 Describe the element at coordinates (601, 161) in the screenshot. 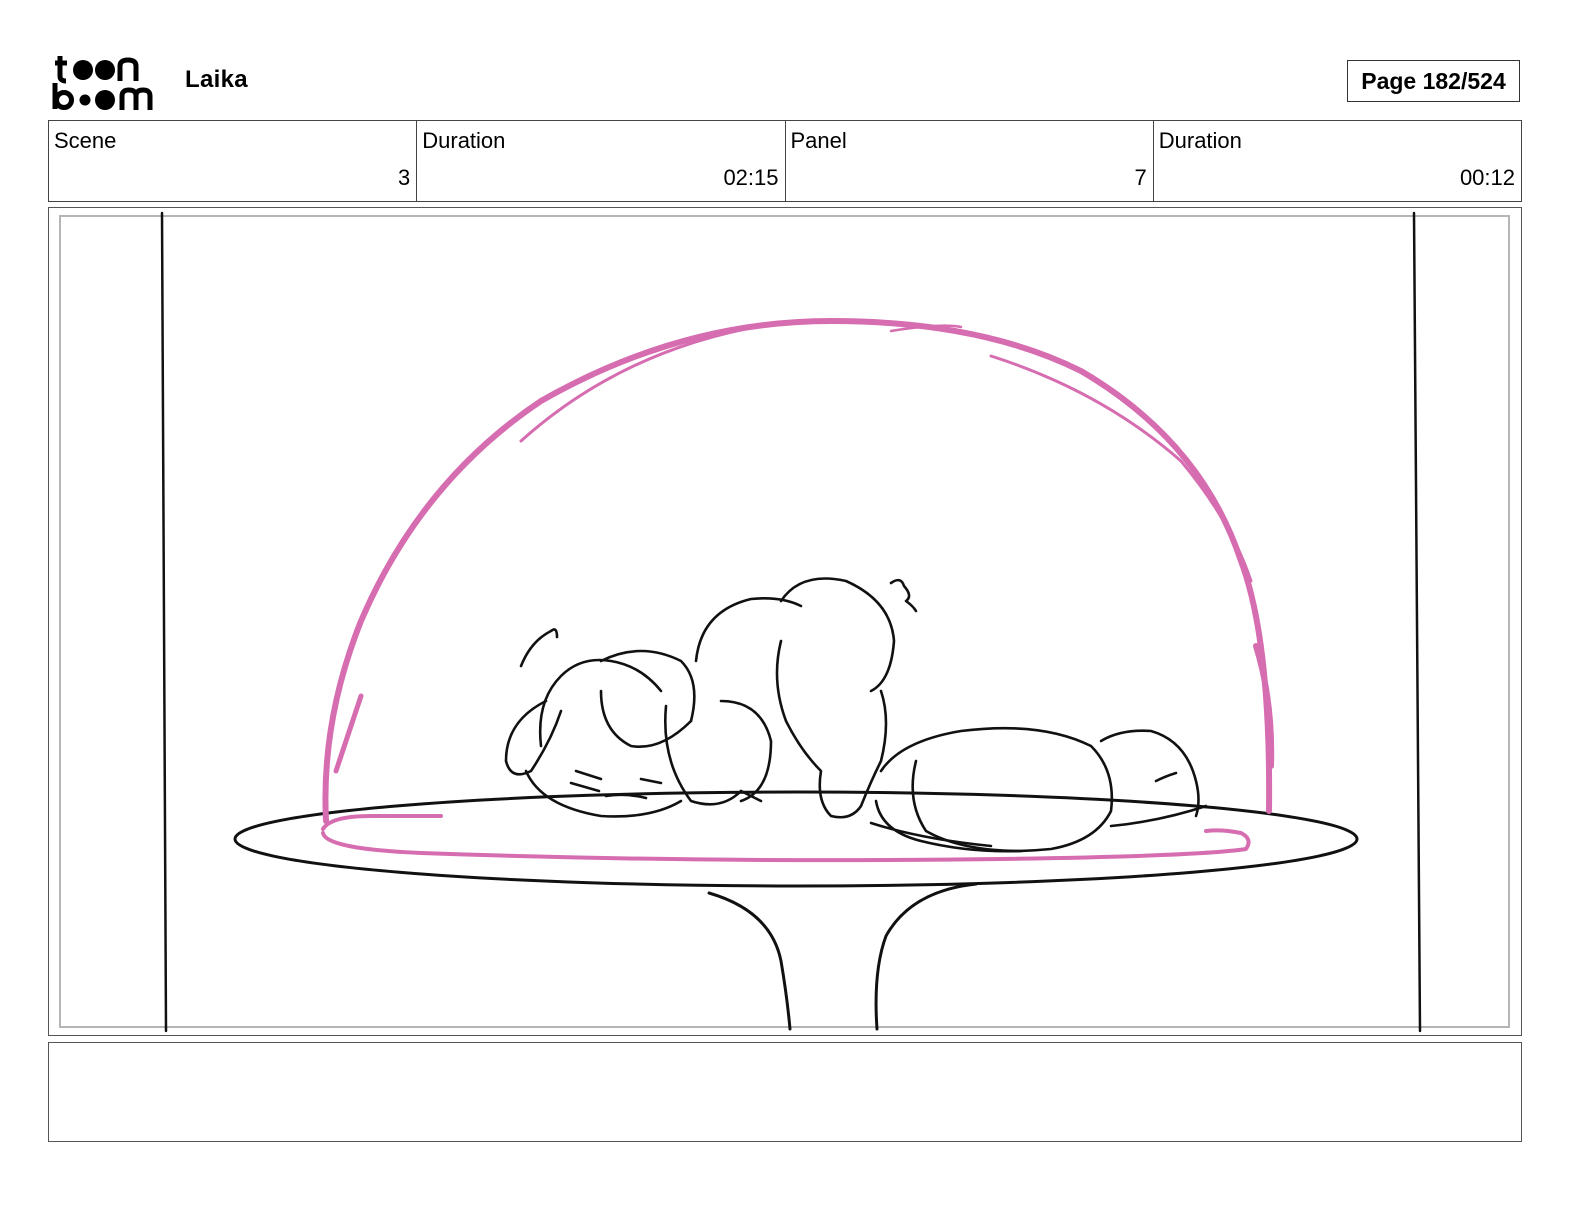

I see `scene-duration-cell: Duration 02:15` at that location.